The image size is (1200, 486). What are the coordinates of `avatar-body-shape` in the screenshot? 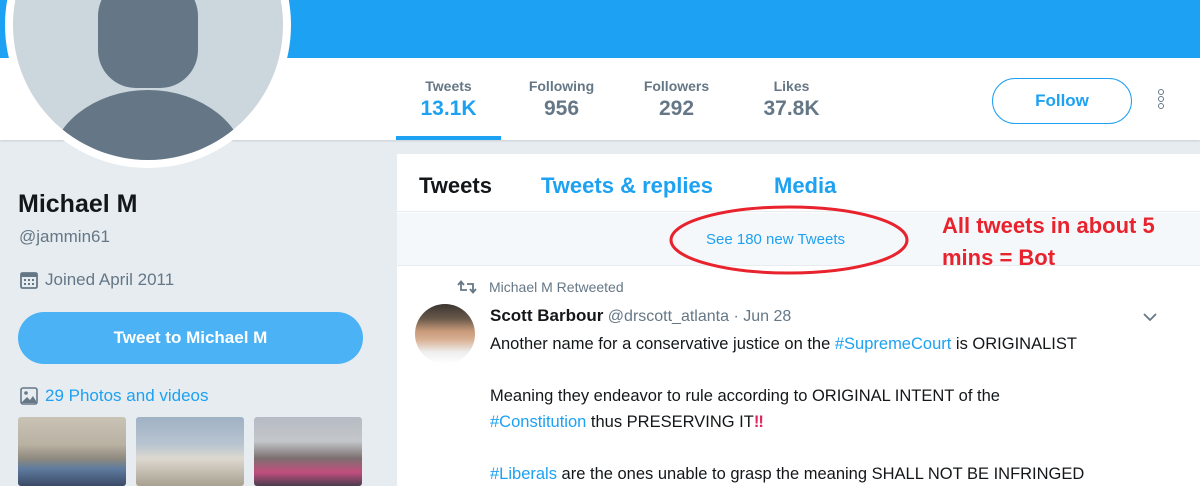 It's located at (148, 125).